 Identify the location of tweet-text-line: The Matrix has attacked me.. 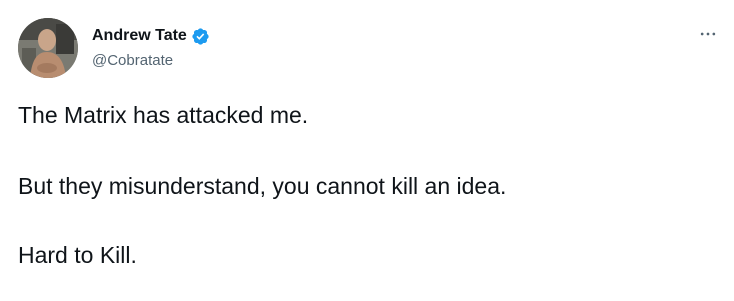
(163, 115).